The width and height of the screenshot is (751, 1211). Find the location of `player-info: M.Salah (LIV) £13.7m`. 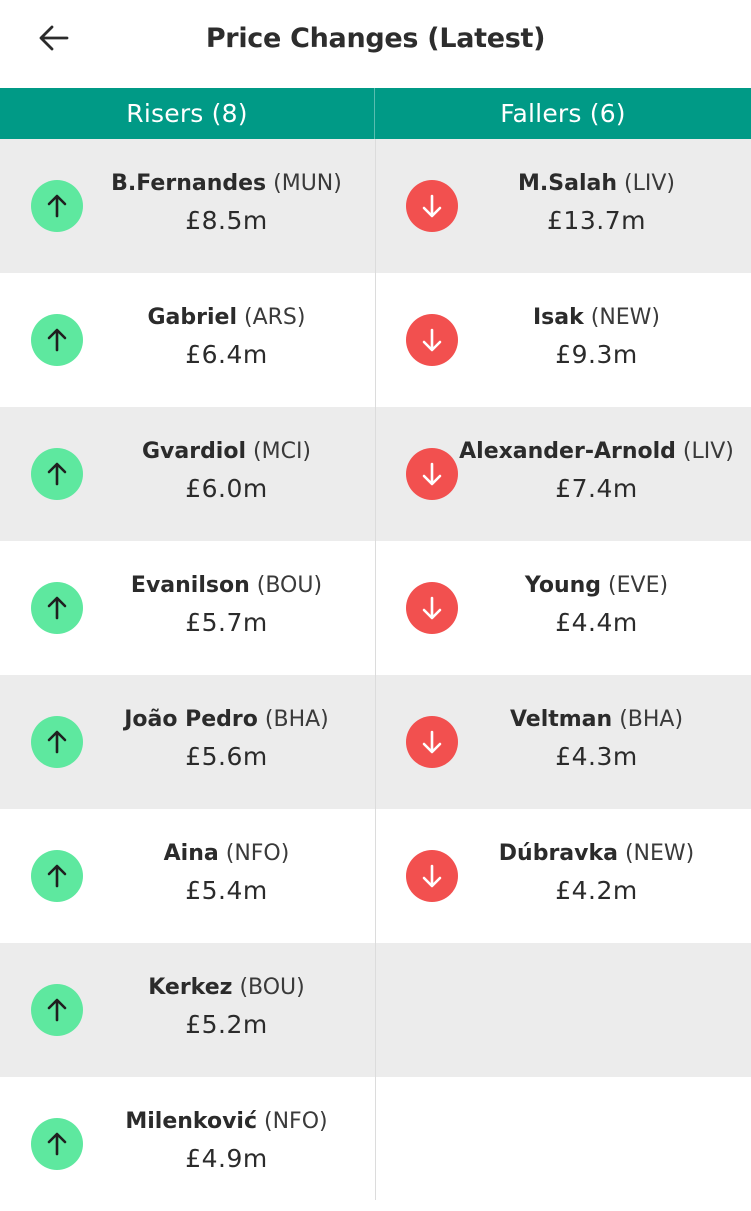

player-info: M.Salah (LIV) £13.7m is located at coordinates (596, 204).